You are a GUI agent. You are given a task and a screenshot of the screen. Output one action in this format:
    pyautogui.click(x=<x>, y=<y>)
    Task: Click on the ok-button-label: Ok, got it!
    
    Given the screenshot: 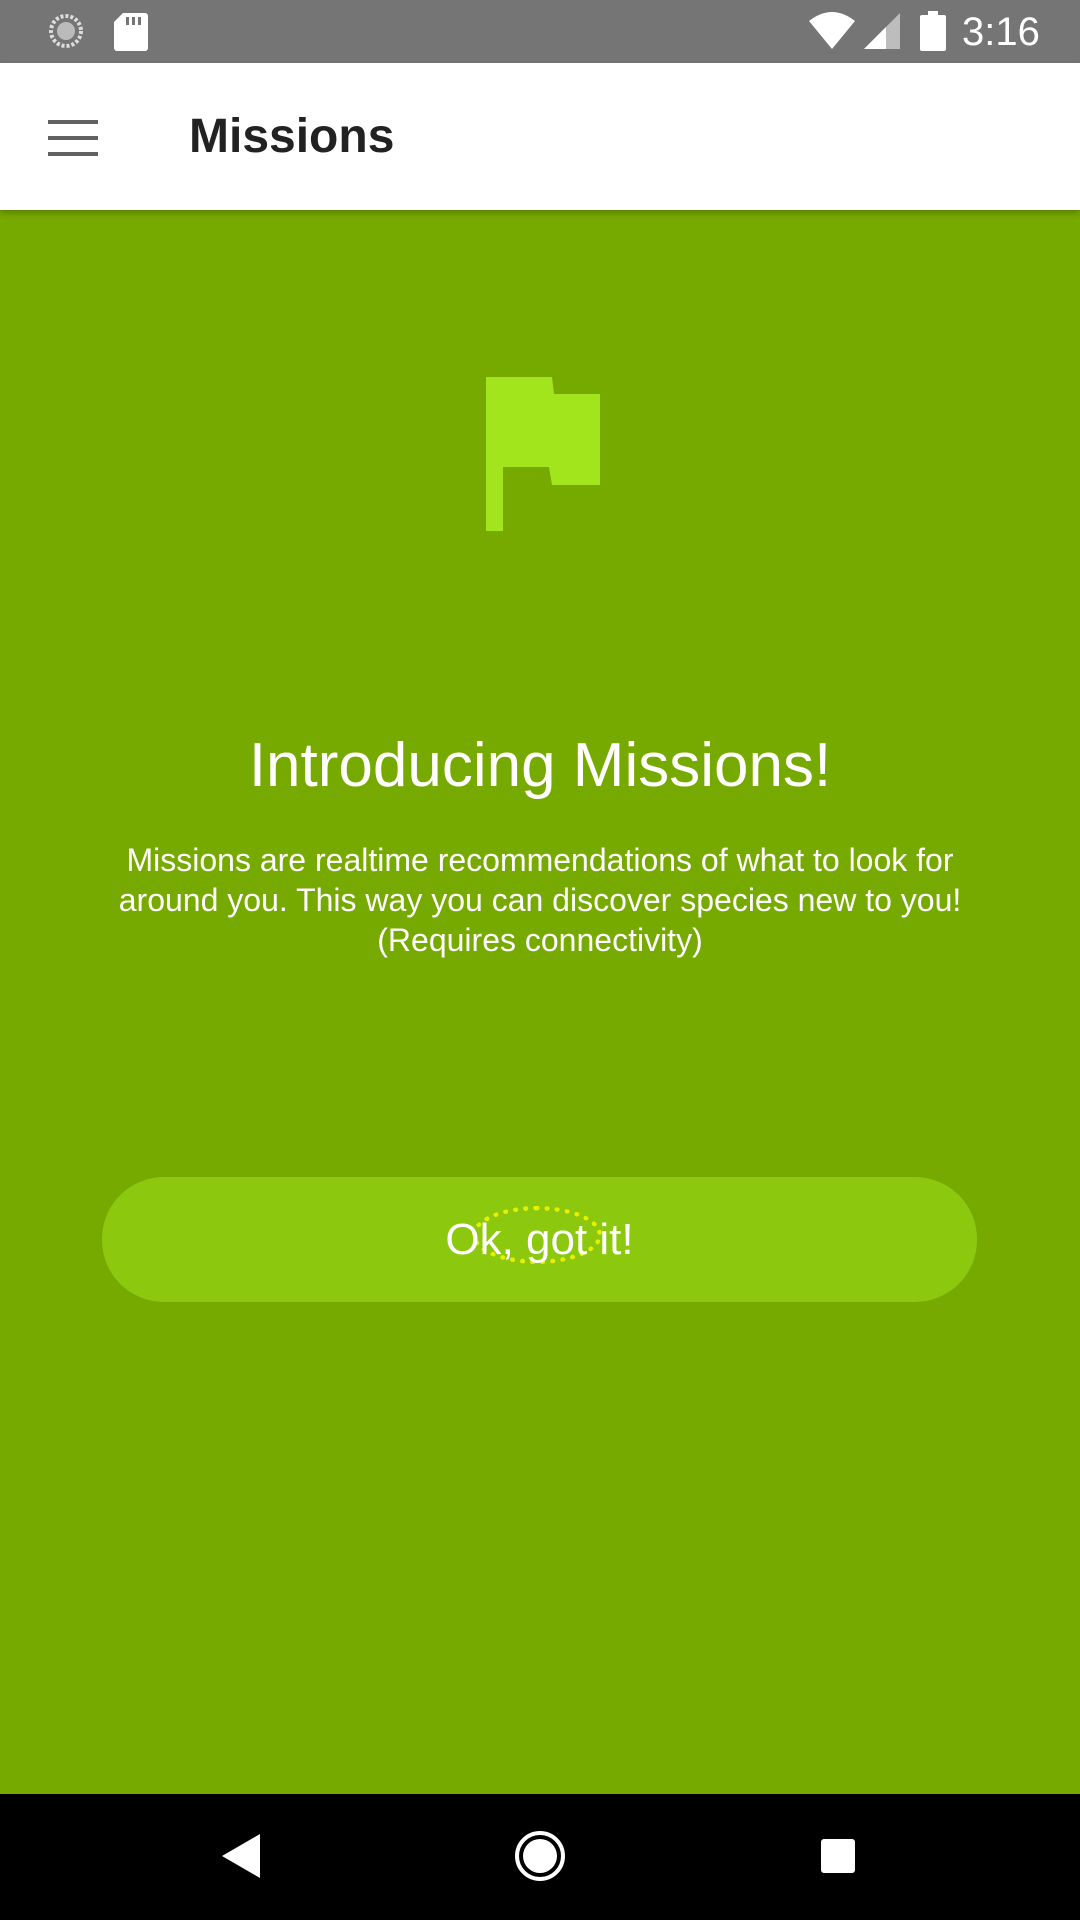 What is the action you would take?
    pyautogui.click(x=539, y=1239)
    